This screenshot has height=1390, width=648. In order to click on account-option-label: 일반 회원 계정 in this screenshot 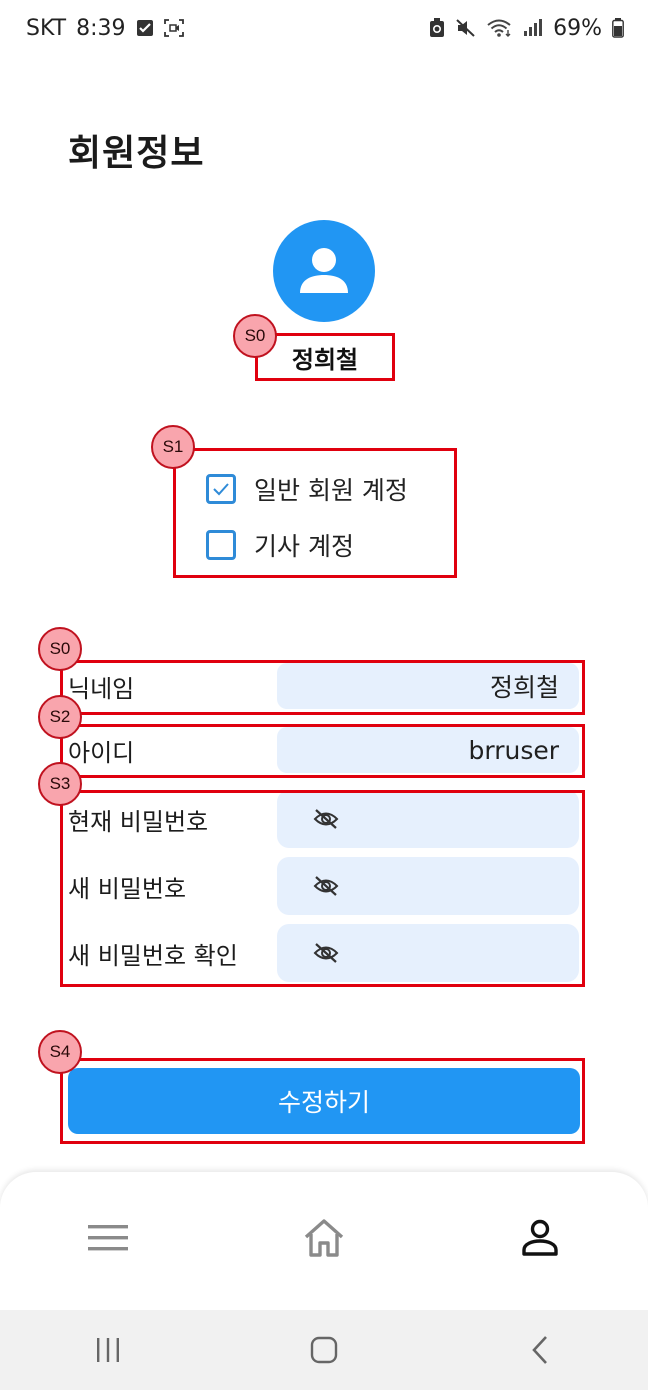, I will do `click(331, 490)`.